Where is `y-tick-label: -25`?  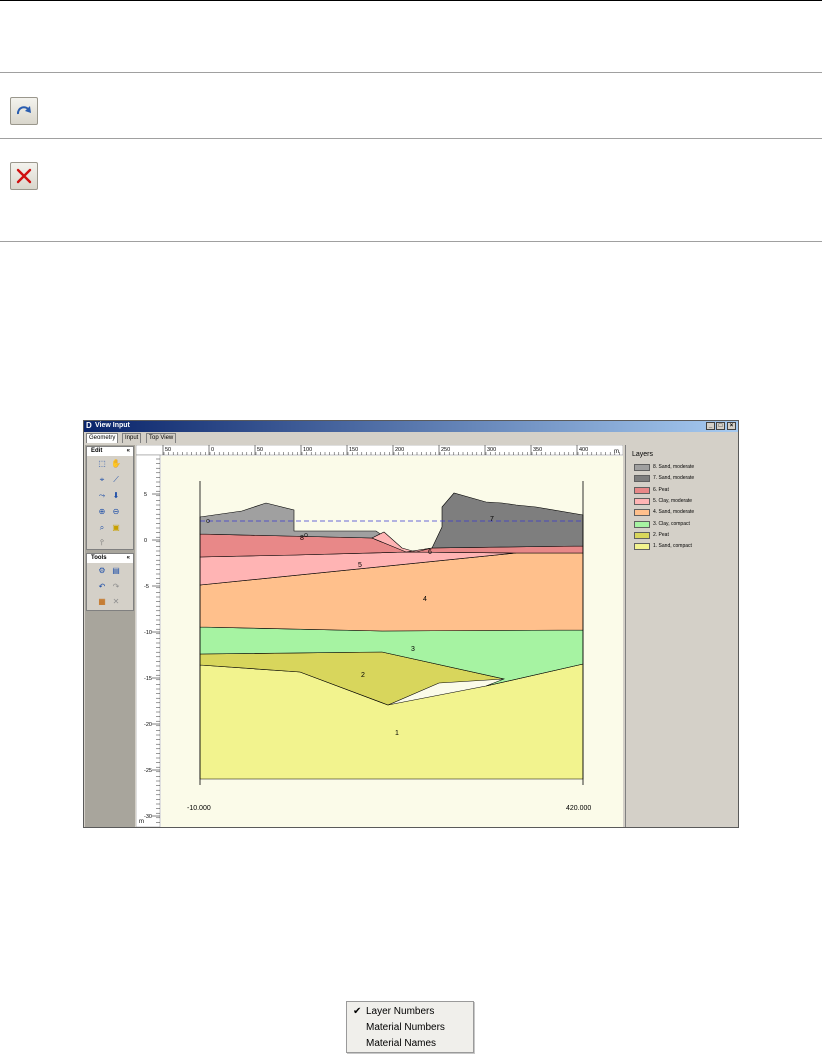 y-tick-label: -25 is located at coordinates (148, 771).